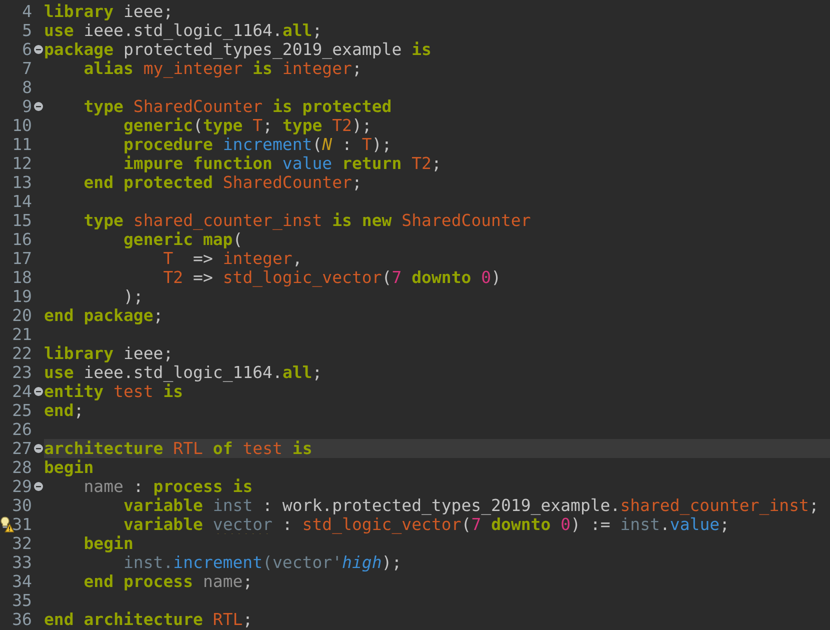 The width and height of the screenshot is (830, 630). I want to click on line-number: 4, so click(27, 11).